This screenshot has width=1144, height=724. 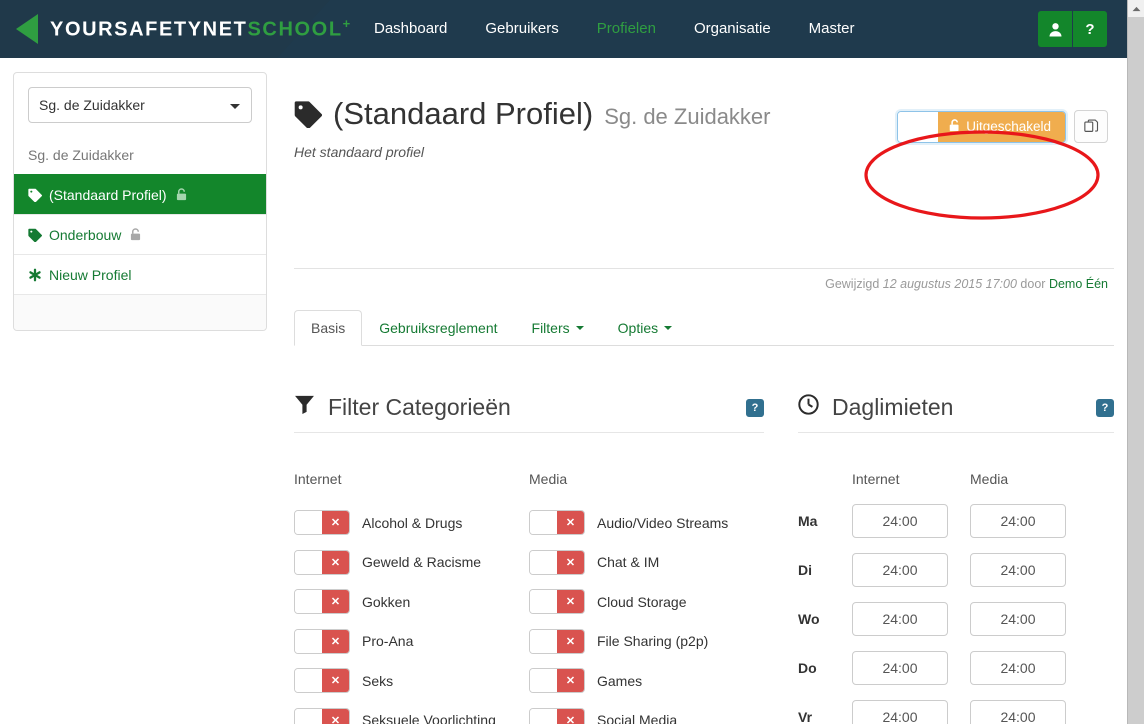 I want to click on vertical-scrollbar, so click(x=1135, y=362).